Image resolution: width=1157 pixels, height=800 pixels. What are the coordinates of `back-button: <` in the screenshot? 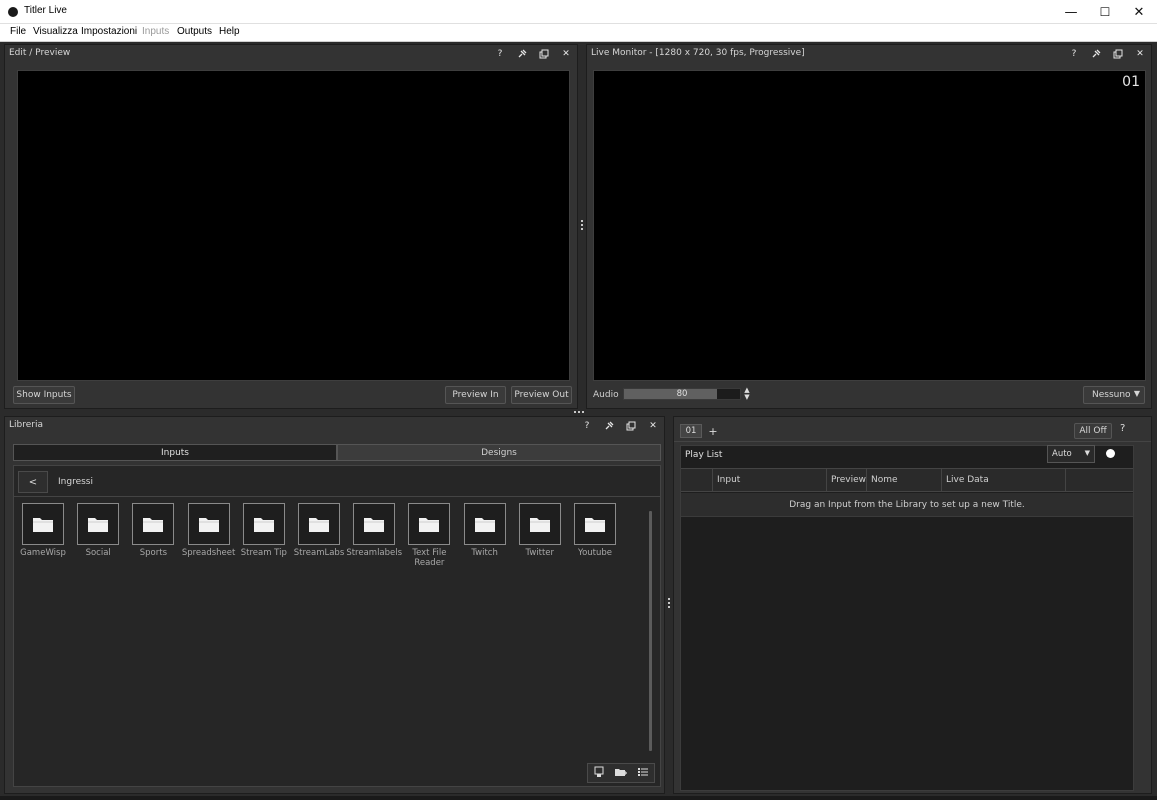 It's located at (33, 482).